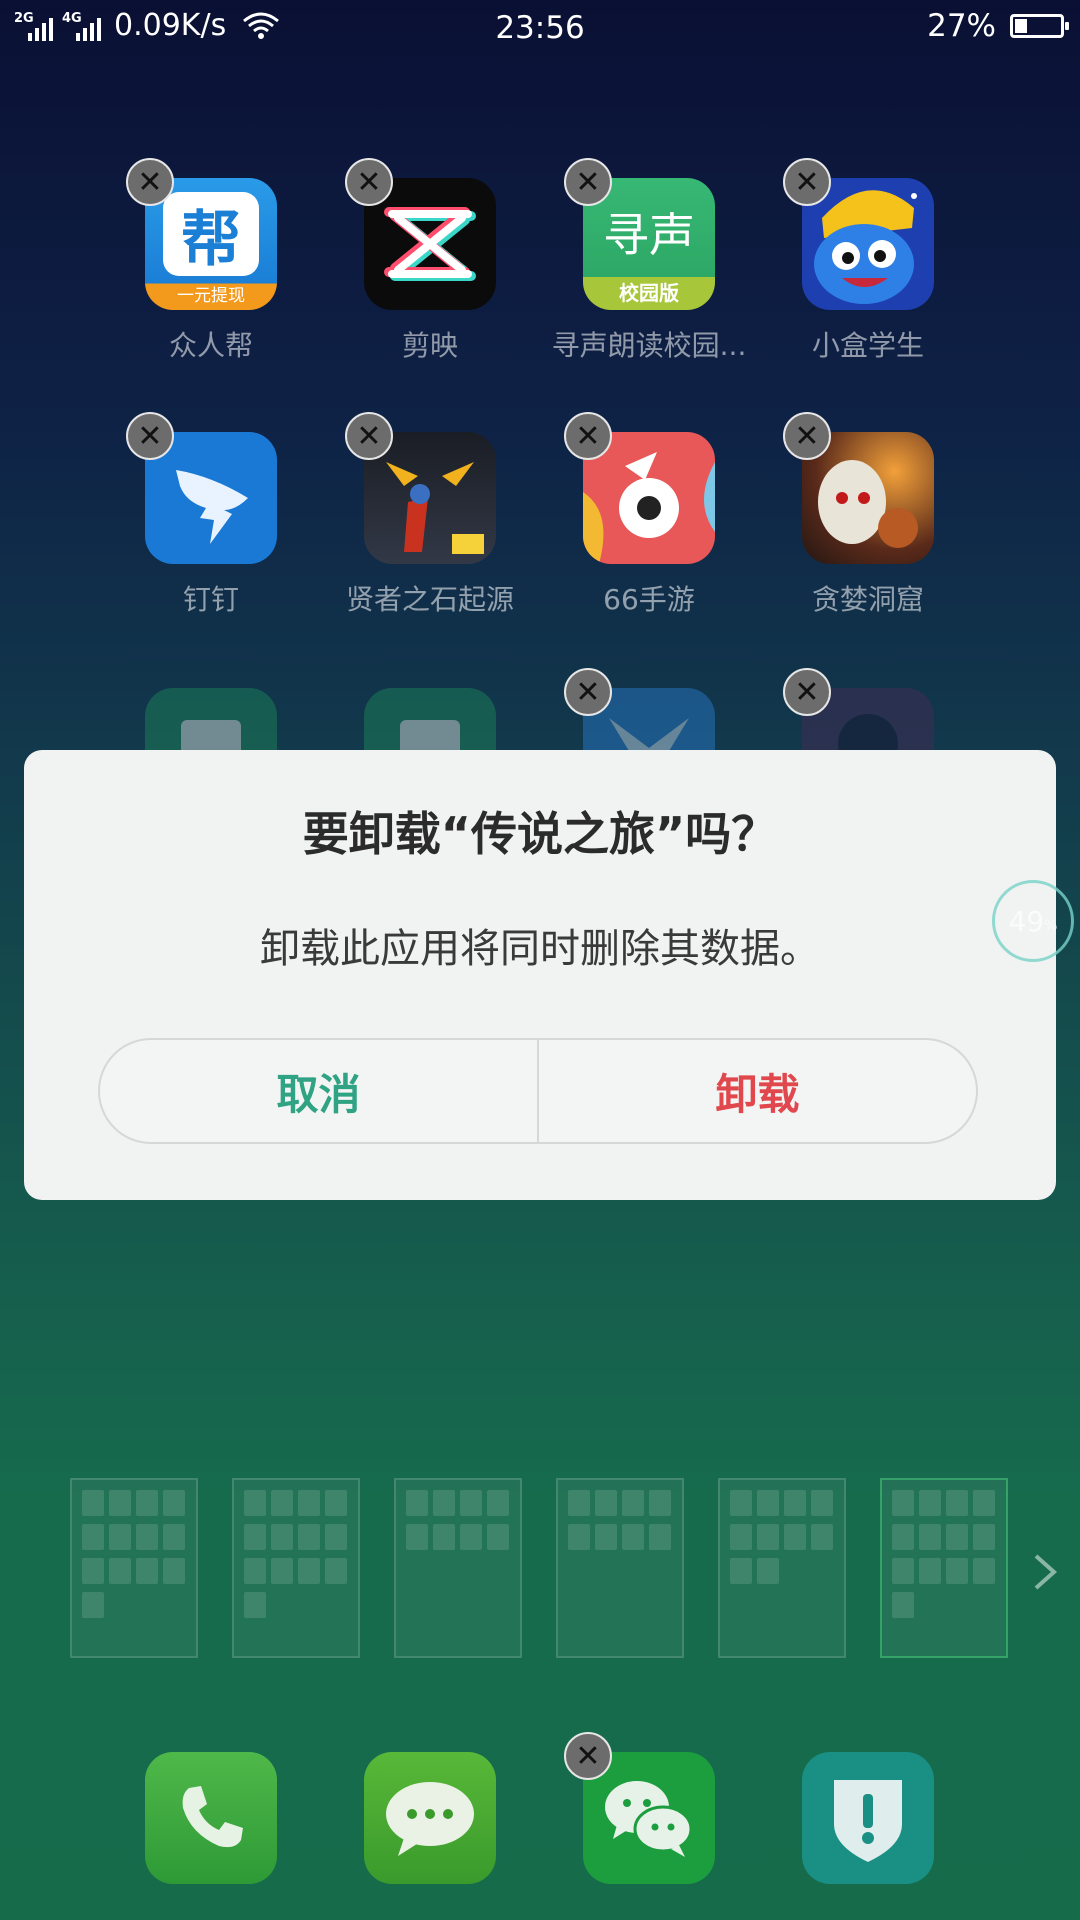 This screenshot has width=1080, height=1920. I want to click on status-bar: 2G 4G 0.09K/s 23:56 27%, so click(540, 28).